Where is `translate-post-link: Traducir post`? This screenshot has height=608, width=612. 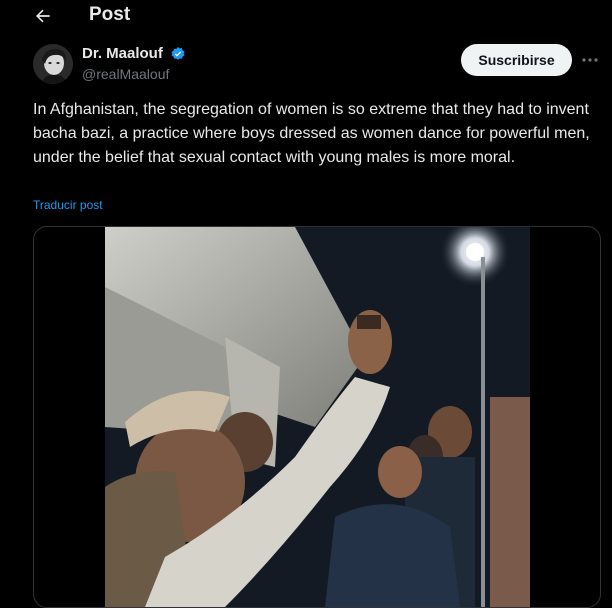 translate-post-link: Traducir post is located at coordinates (68, 205).